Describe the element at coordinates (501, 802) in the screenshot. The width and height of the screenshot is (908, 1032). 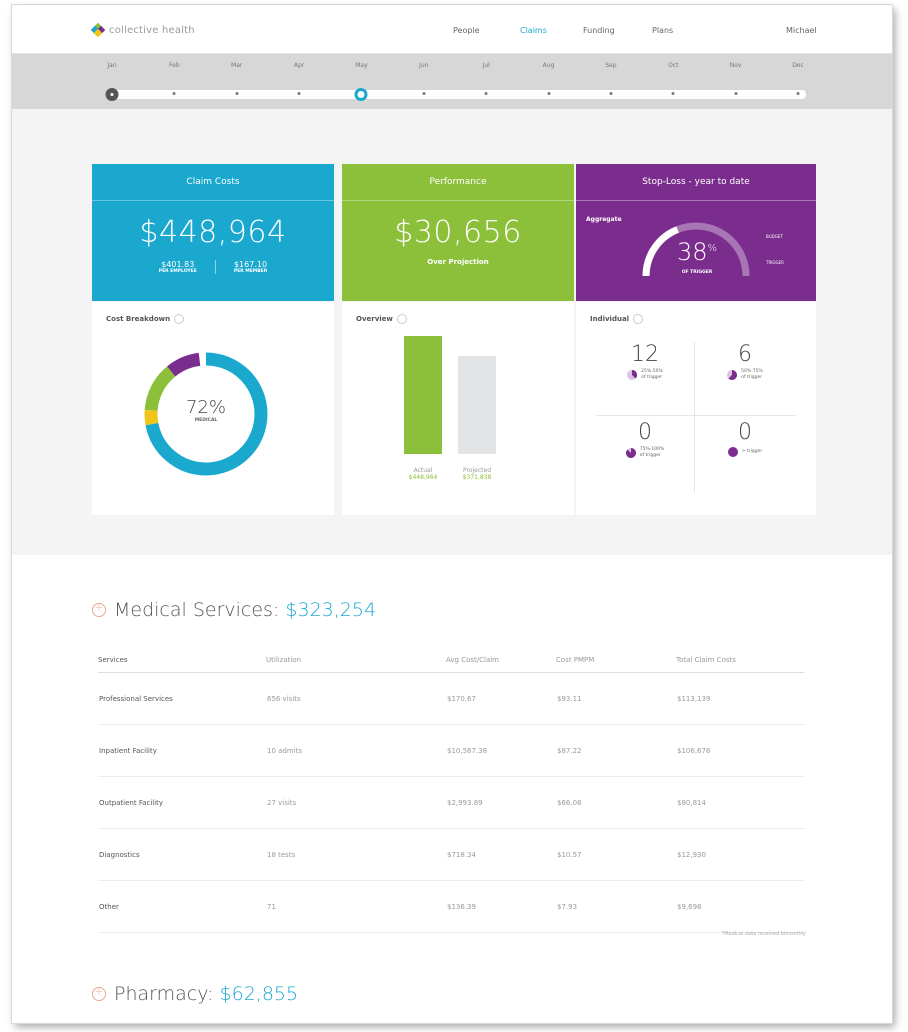
I see `table-cell: $2,993.89` at that location.